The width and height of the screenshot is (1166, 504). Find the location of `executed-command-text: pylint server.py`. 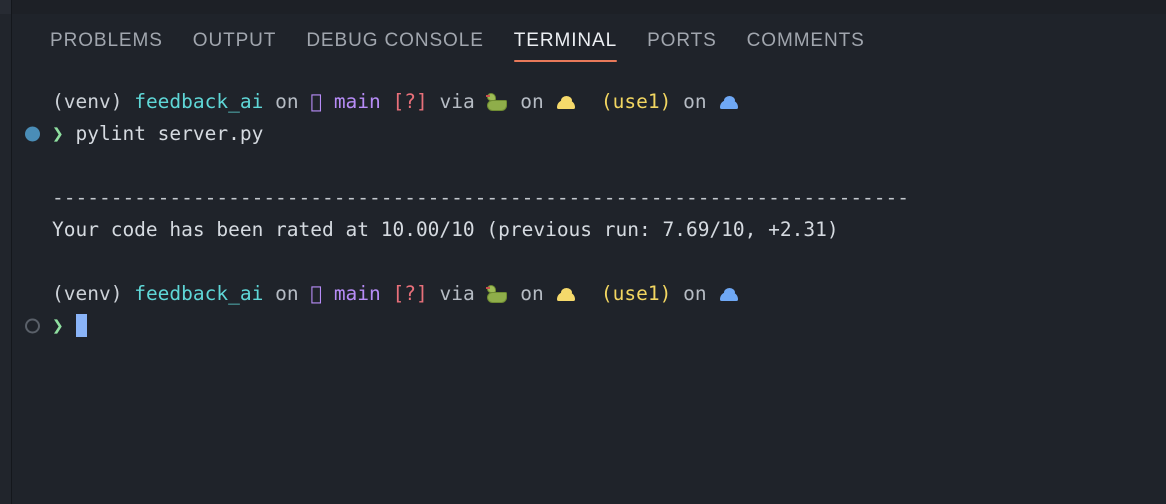

executed-command-text: pylint server.py is located at coordinates (169, 133).